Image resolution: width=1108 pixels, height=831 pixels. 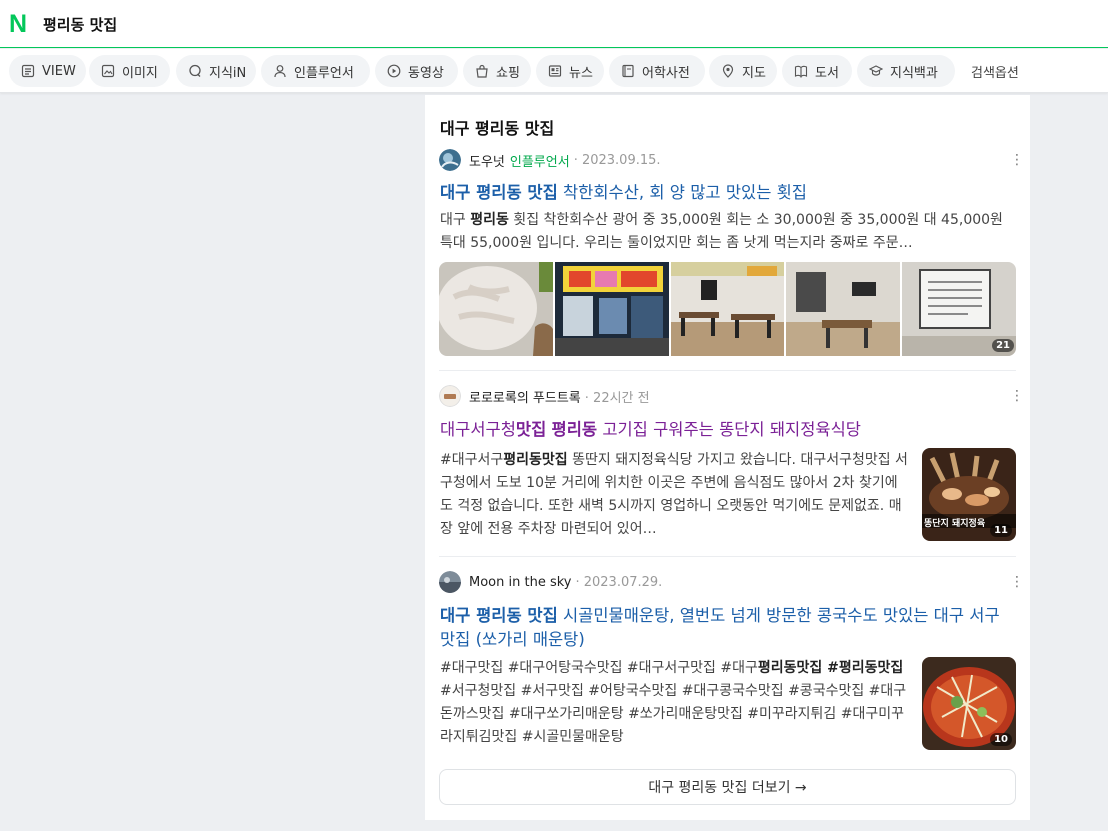 I want to click on post-date: · 2023.07.29., so click(x=619, y=582).